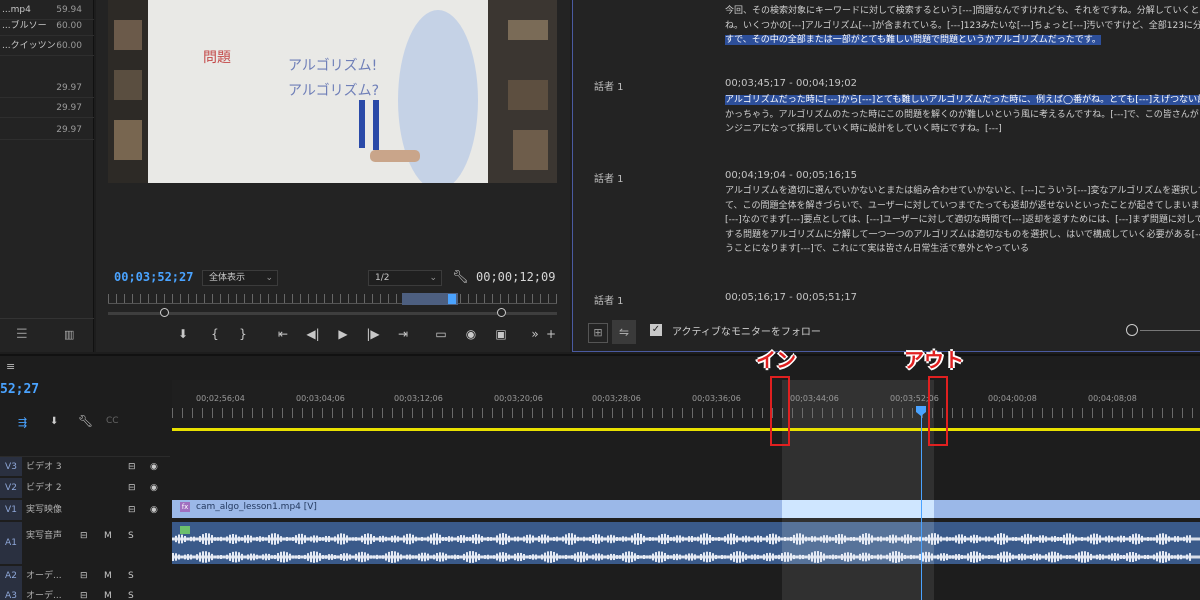  Describe the element at coordinates (11, 576) in the screenshot. I see `track-id: A2` at that location.